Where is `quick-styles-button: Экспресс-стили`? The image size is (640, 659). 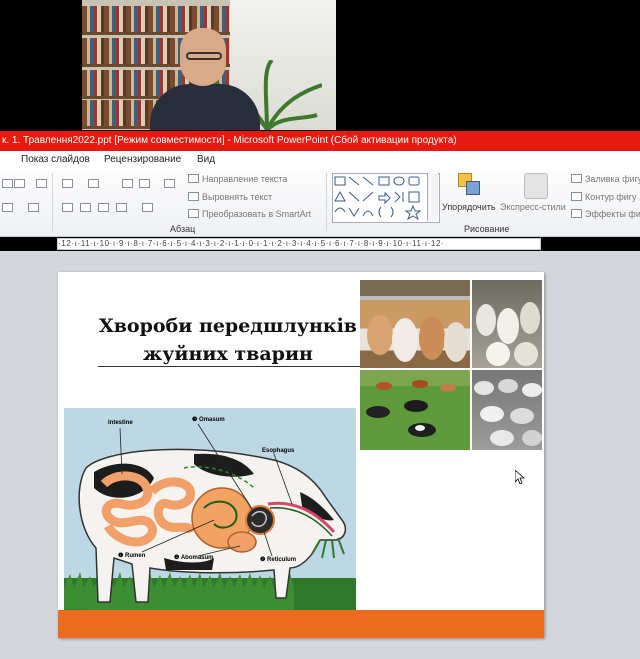
quick-styles-button: Экспресс-стили is located at coordinates (533, 207).